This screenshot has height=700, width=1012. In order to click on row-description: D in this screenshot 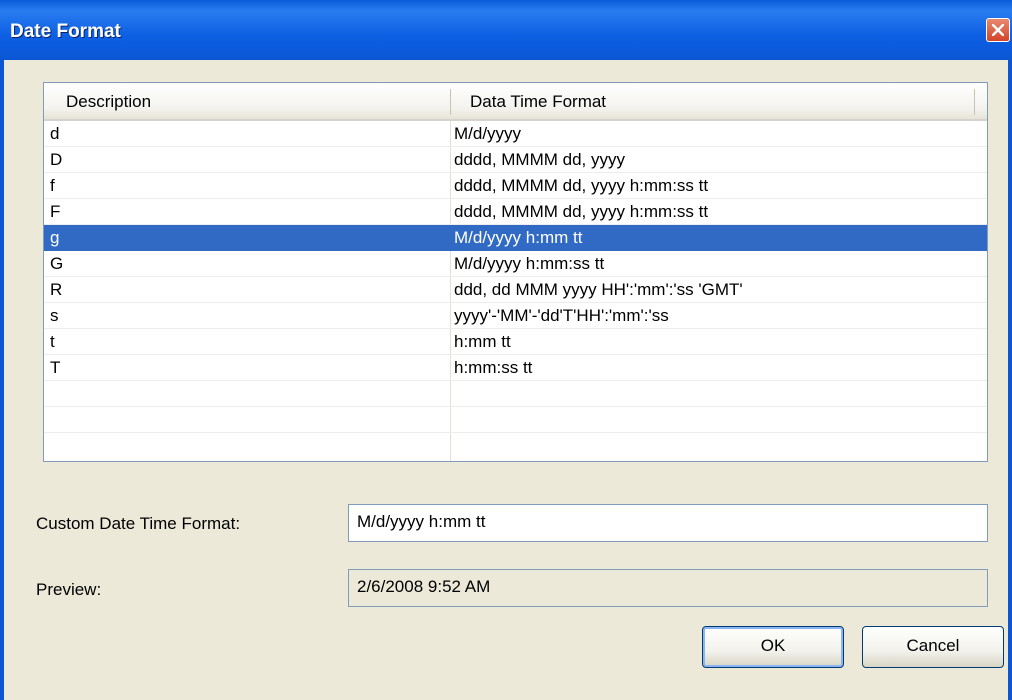, I will do `click(56, 159)`.